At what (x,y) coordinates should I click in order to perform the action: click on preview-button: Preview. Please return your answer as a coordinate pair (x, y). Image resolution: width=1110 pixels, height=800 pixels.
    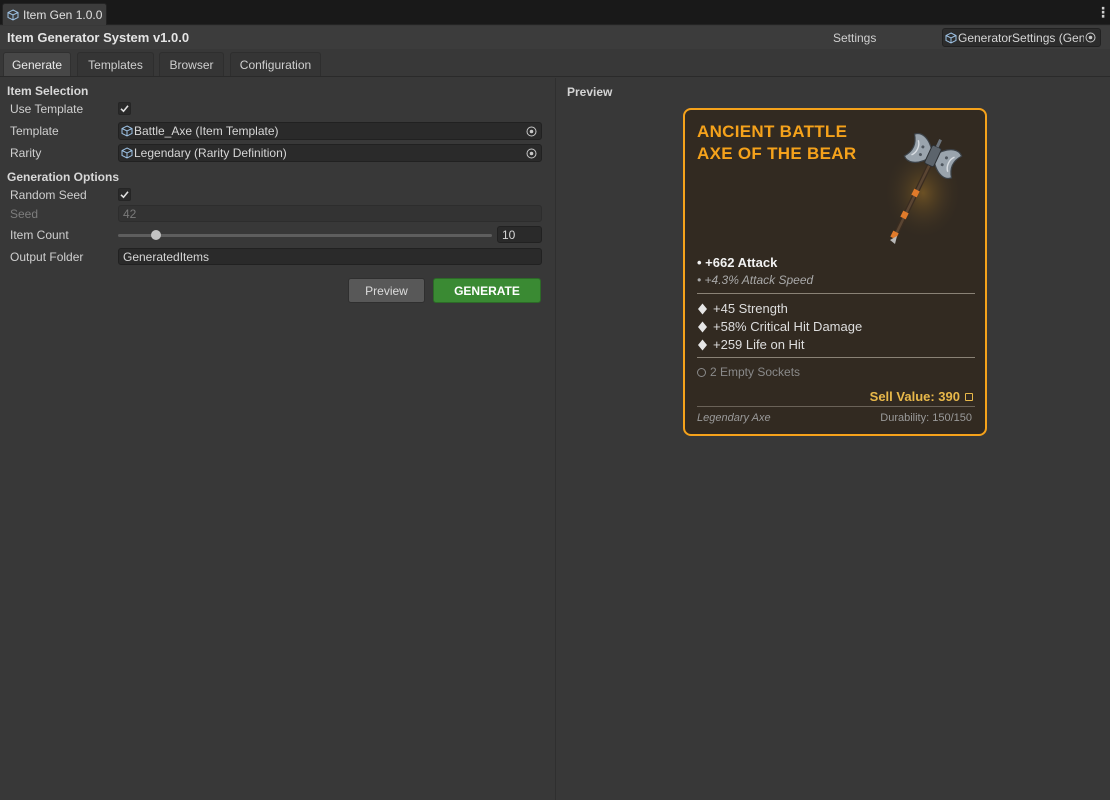
    Looking at the image, I should click on (386, 290).